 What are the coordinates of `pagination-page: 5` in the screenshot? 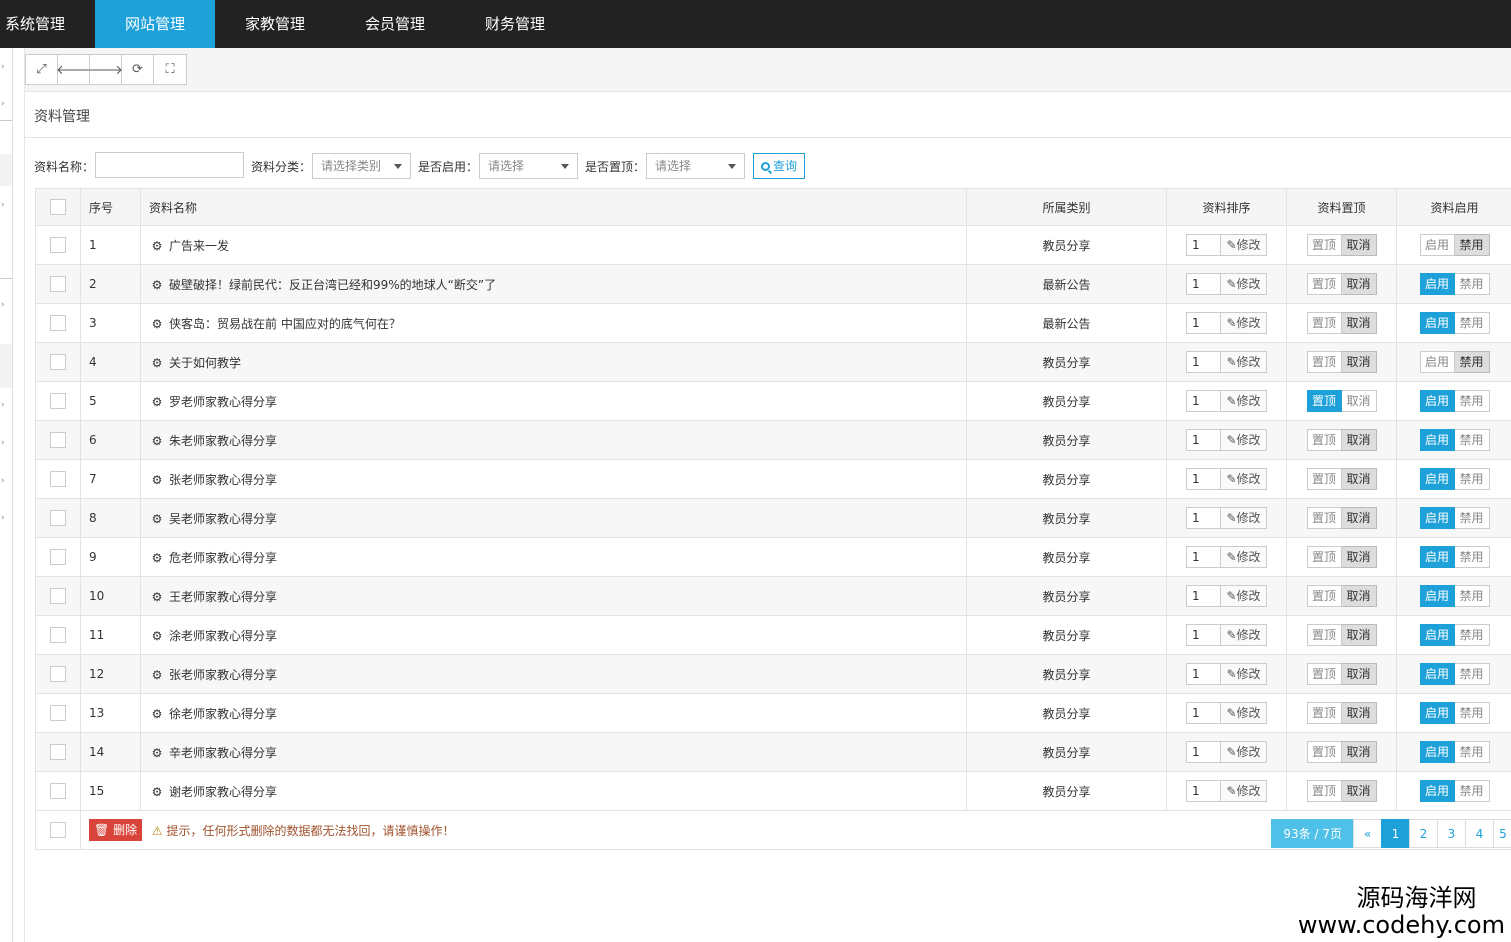 It's located at (1502, 833).